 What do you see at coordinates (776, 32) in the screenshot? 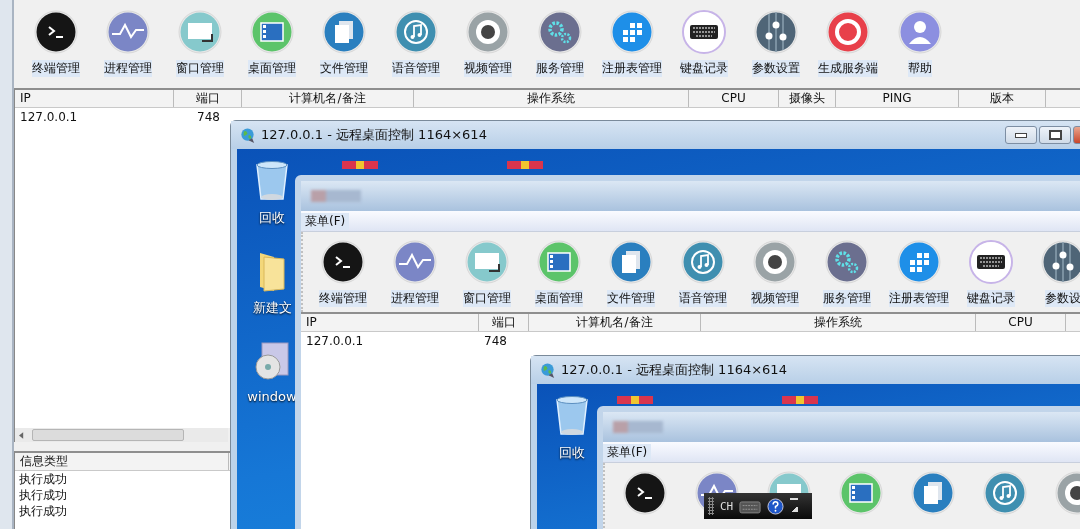
I see `sliders-icon` at bounding box center [776, 32].